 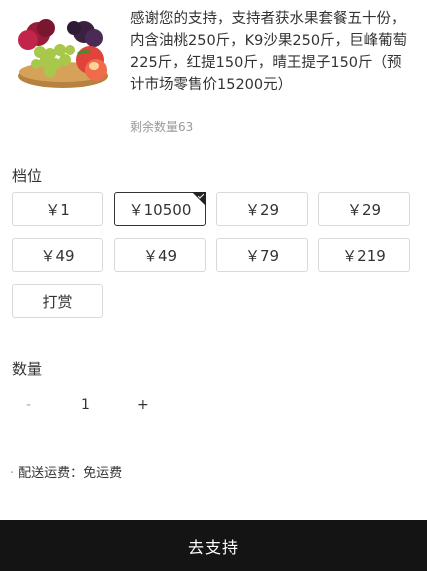 What do you see at coordinates (85, 405) in the screenshot?
I see `quantity-value: 1` at bounding box center [85, 405].